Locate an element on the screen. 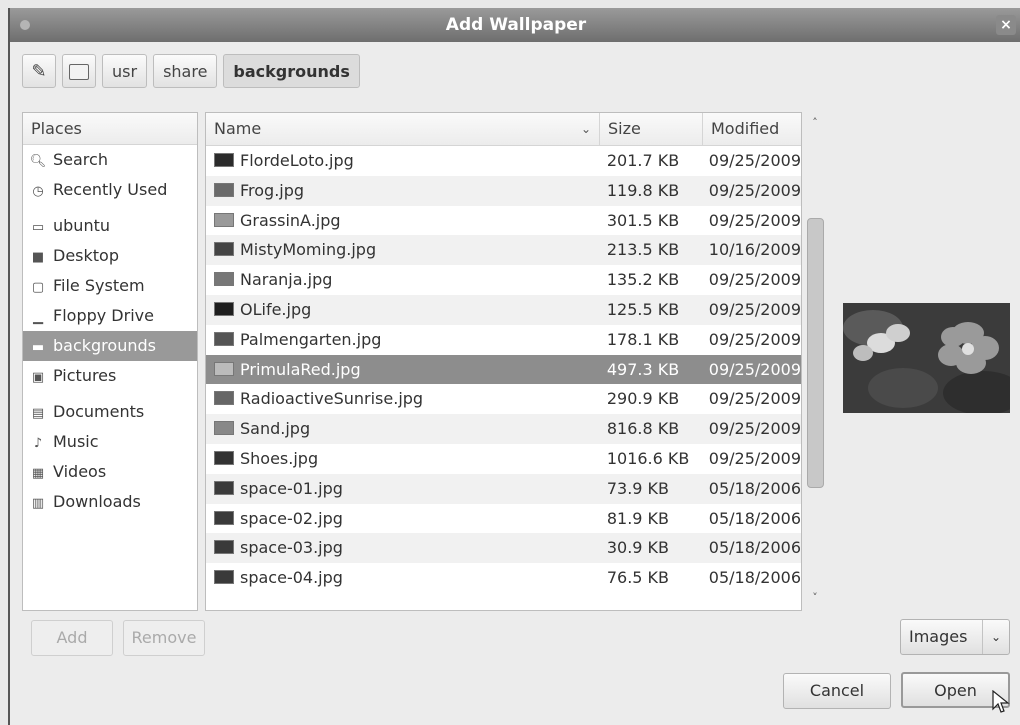 This screenshot has width=1020, height=725. file-row: space-04.jpg 76.5 KB 05/18/2006 is located at coordinates (503, 578).